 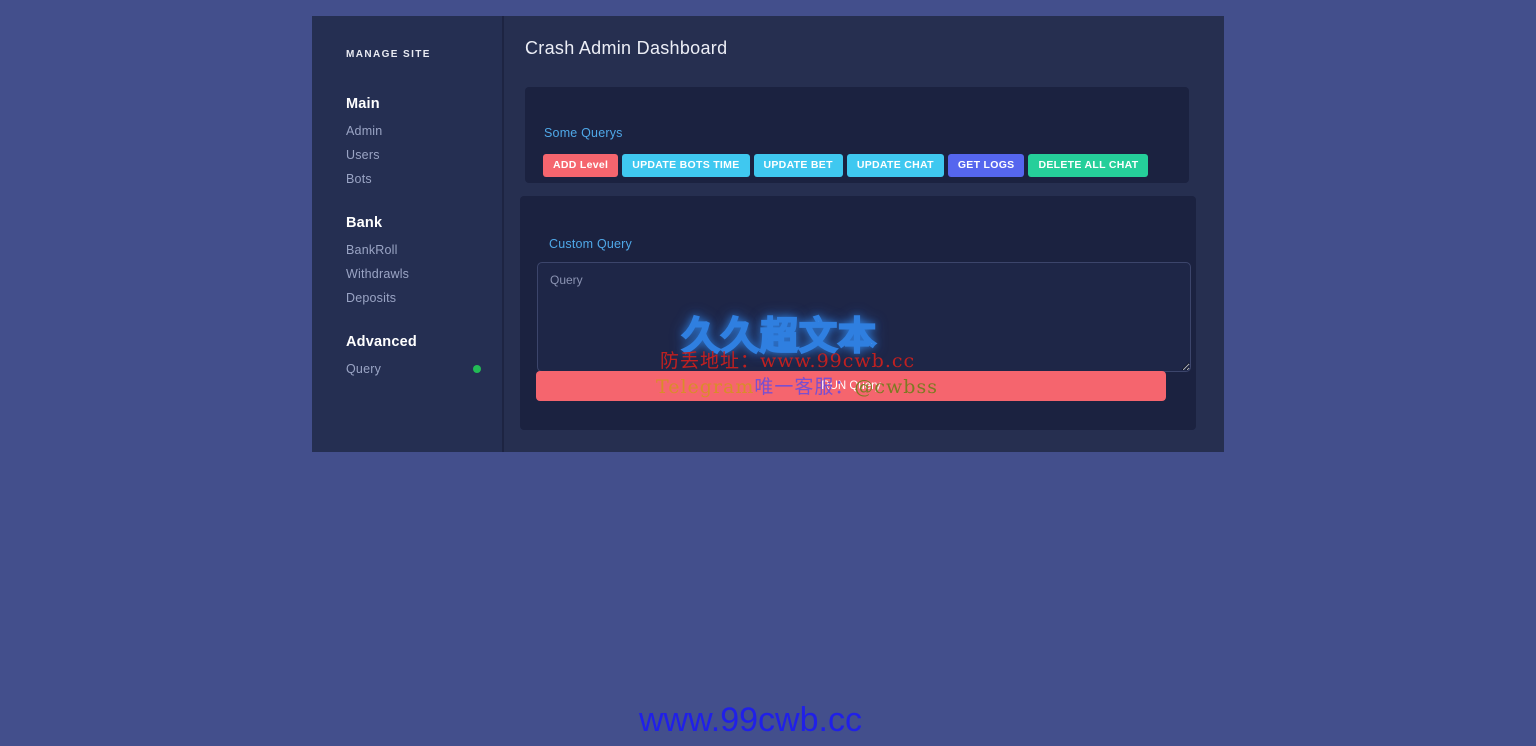 I want to click on update-bet-button: UPDATE BET, so click(x=798, y=165).